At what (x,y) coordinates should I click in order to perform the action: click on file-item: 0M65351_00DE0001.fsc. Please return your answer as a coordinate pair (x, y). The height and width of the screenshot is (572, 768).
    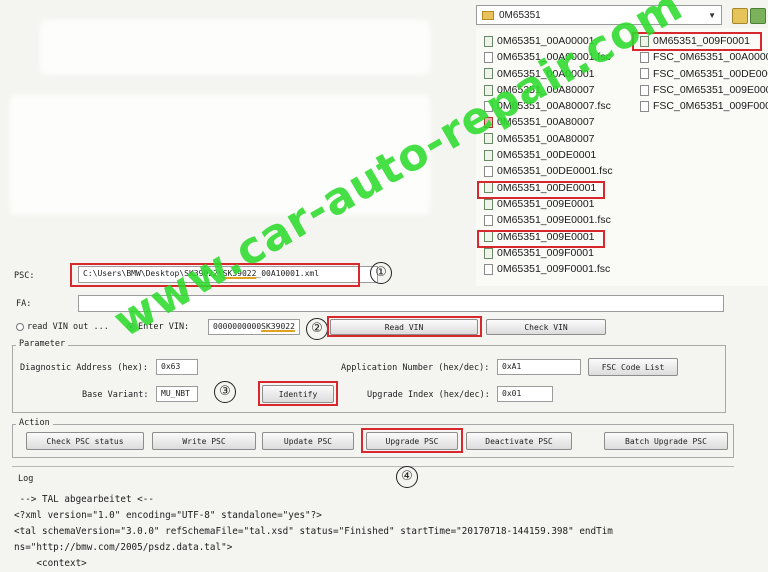
    Looking at the image, I should click on (555, 171).